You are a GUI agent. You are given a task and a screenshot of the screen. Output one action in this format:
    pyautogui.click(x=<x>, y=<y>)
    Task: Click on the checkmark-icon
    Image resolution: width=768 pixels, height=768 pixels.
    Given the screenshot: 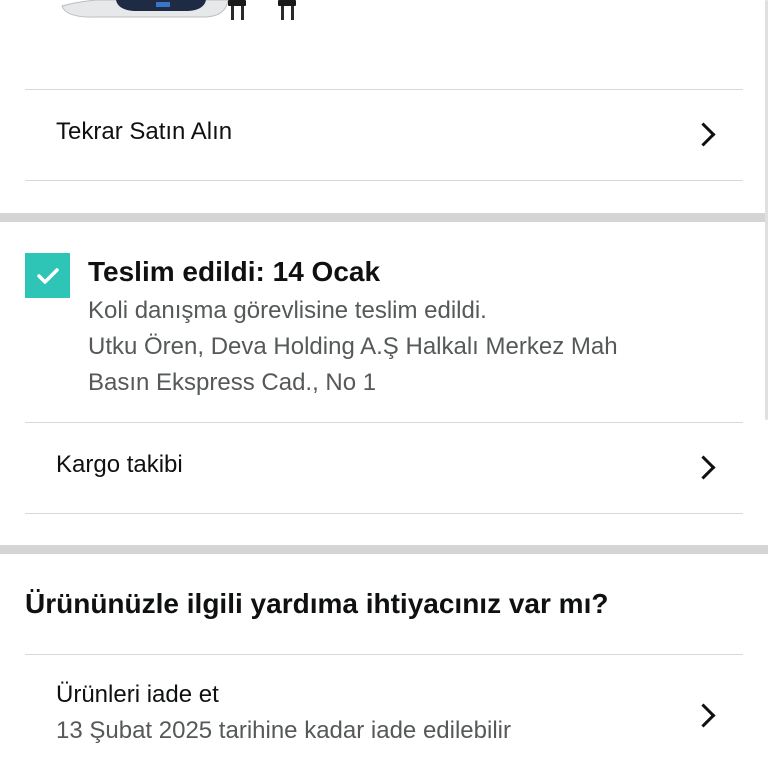 What is the action you would take?
    pyautogui.click(x=47, y=275)
    